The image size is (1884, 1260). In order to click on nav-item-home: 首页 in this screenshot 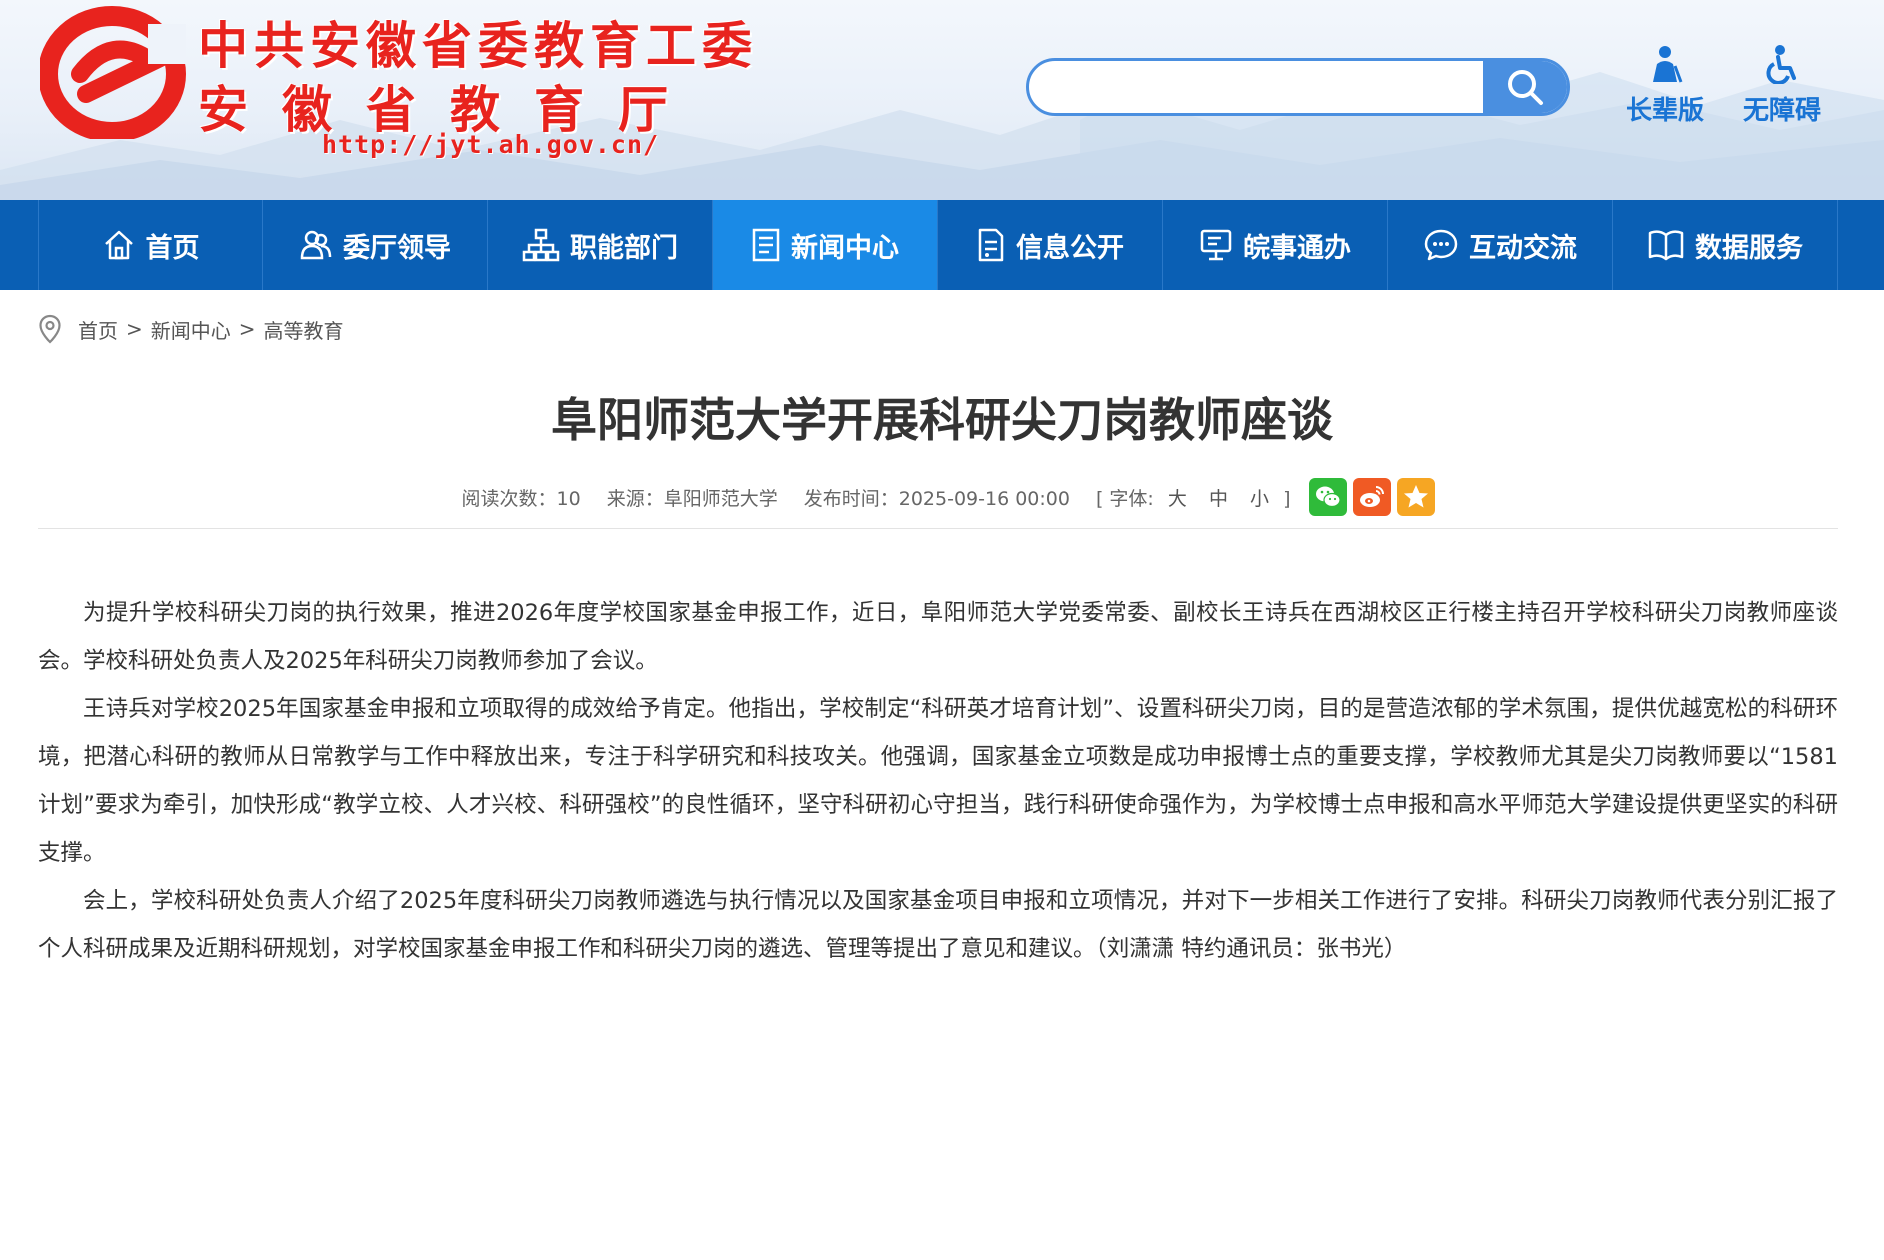, I will do `click(150, 245)`.